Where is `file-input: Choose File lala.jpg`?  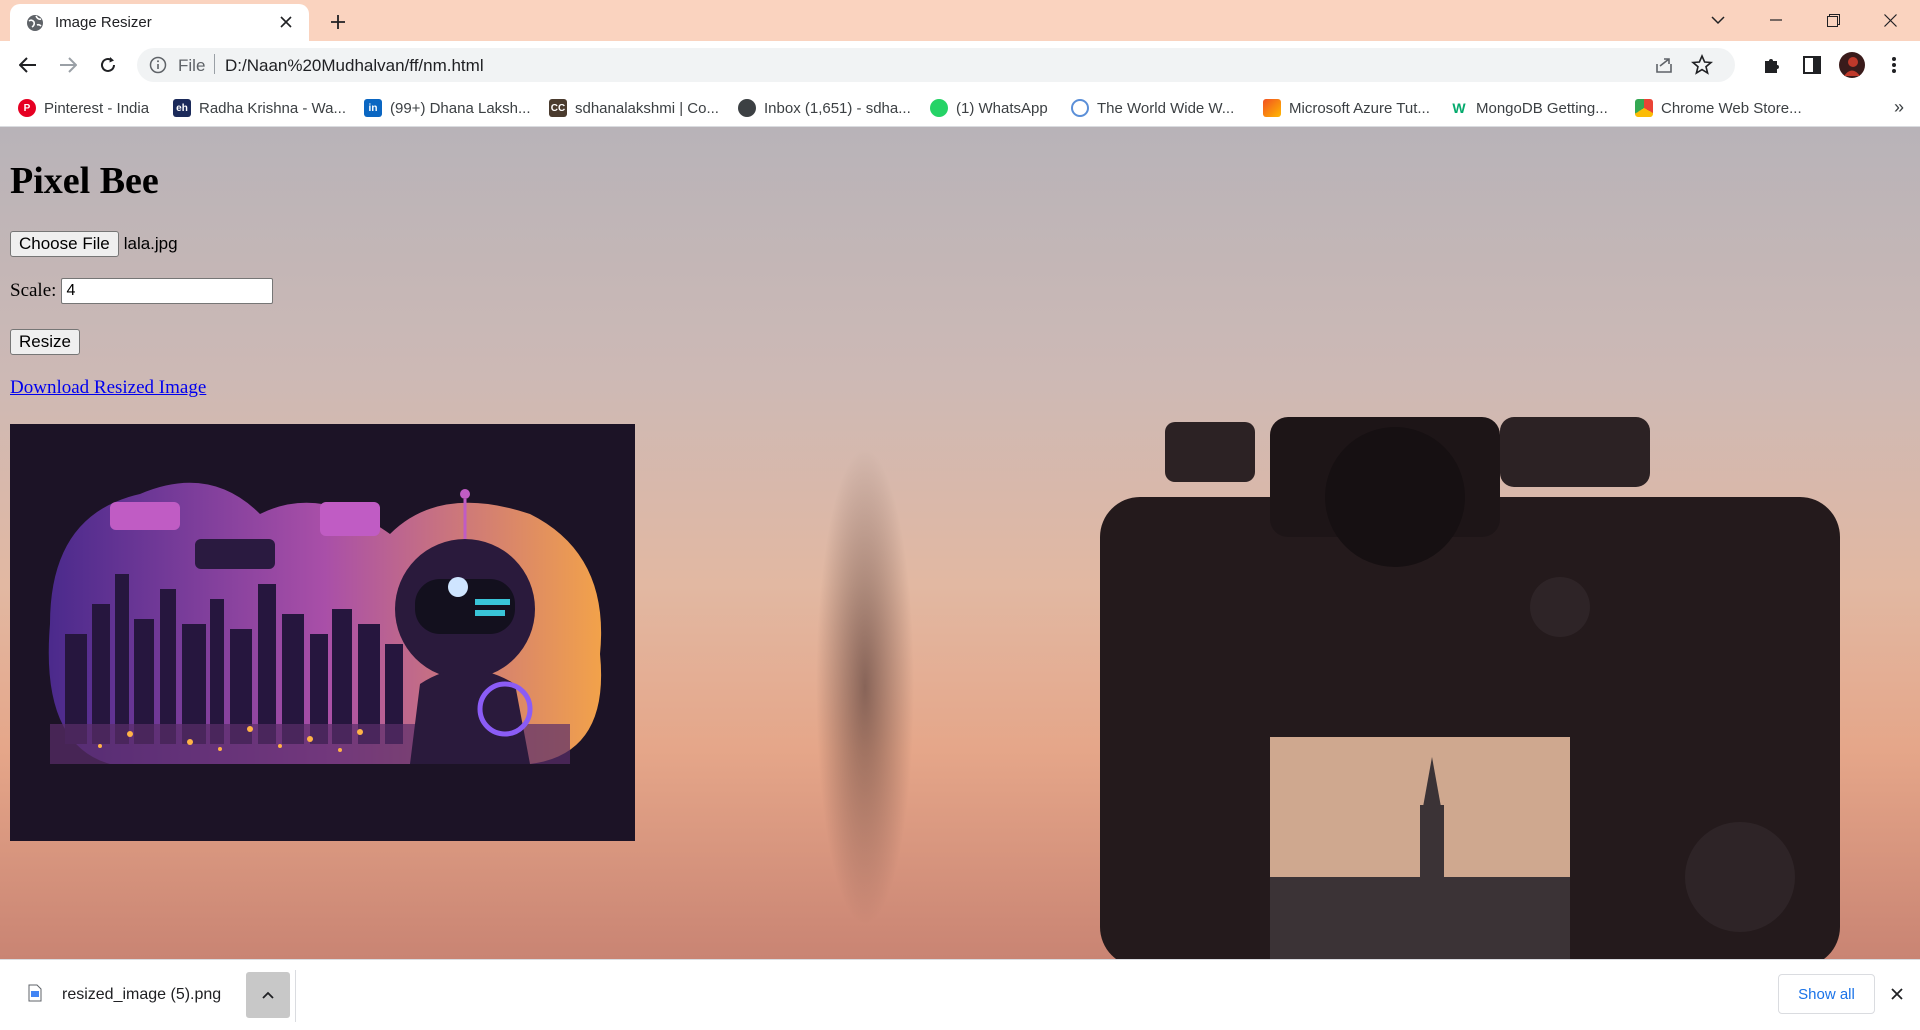 file-input: Choose File lala.jpg is located at coordinates (94, 244).